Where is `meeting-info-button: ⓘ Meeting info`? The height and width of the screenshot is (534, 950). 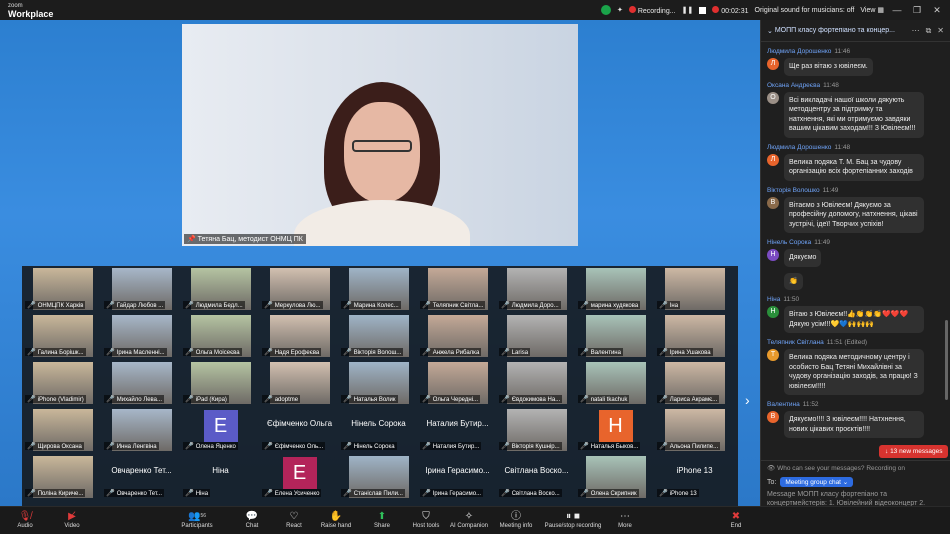 meeting-info-button: ⓘ Meeting info is located at coordinates (516, 519).